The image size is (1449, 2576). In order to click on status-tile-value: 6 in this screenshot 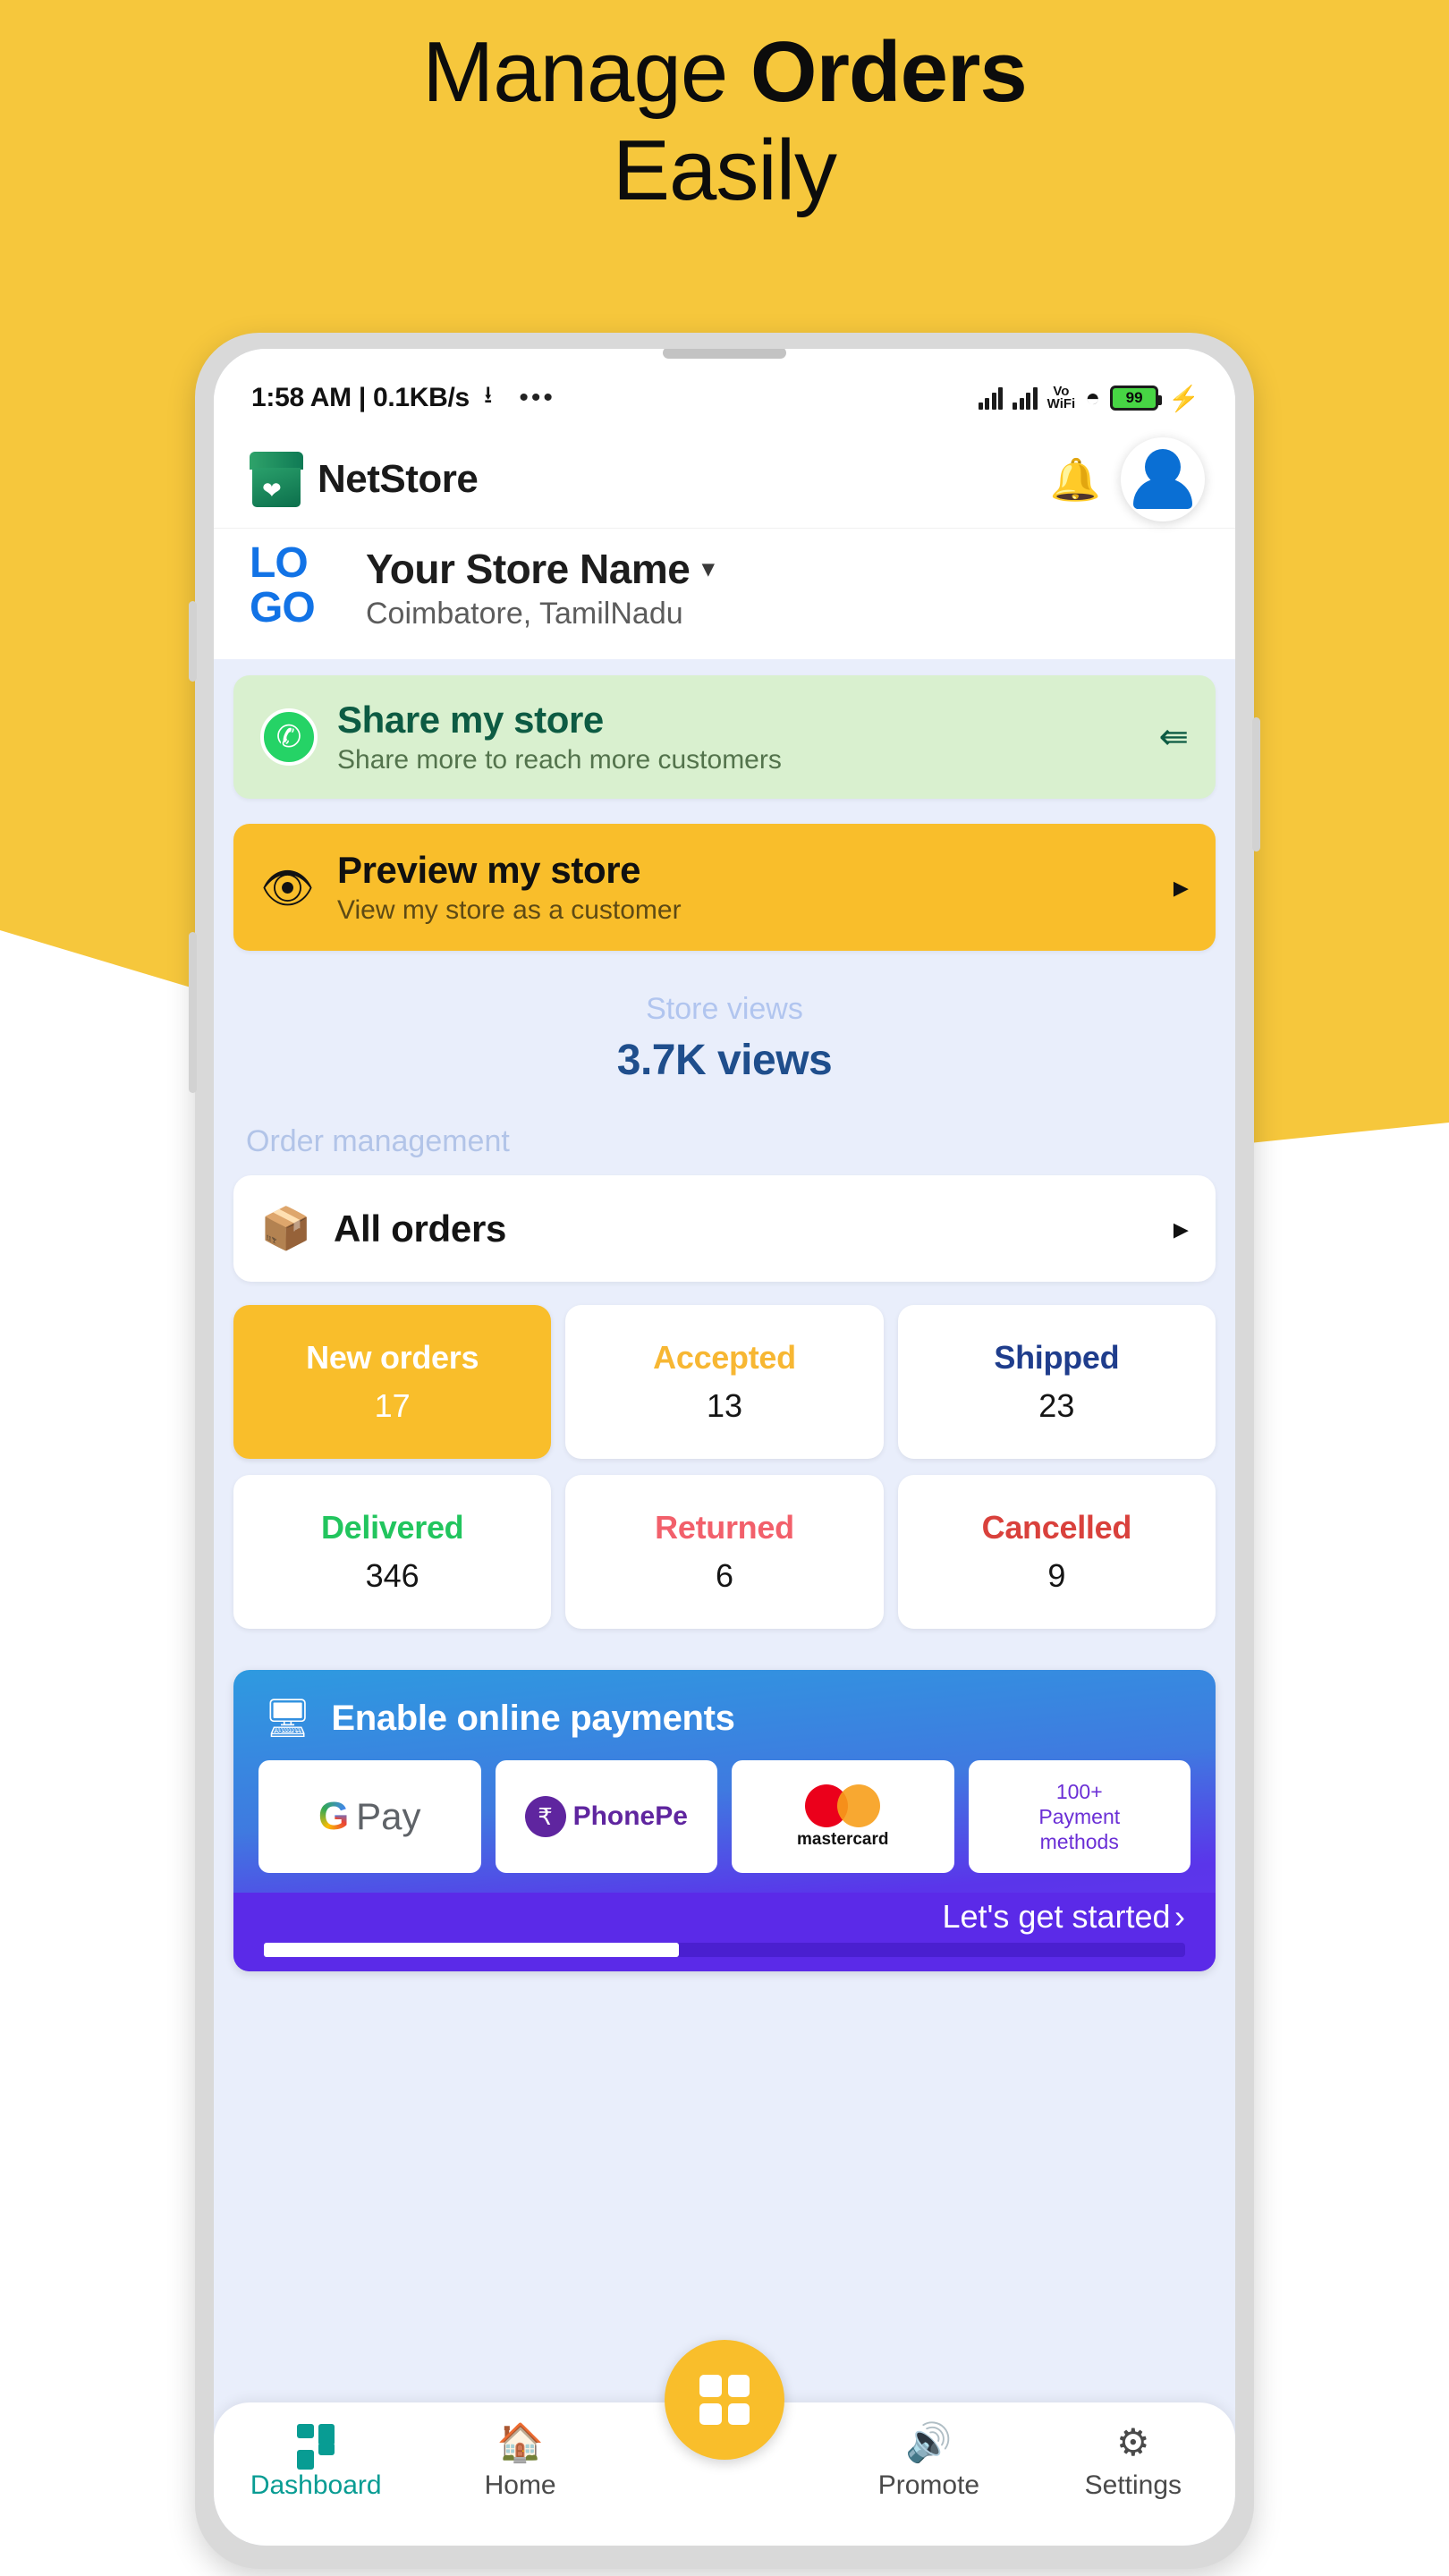, I will do `click(724, 1575)`.